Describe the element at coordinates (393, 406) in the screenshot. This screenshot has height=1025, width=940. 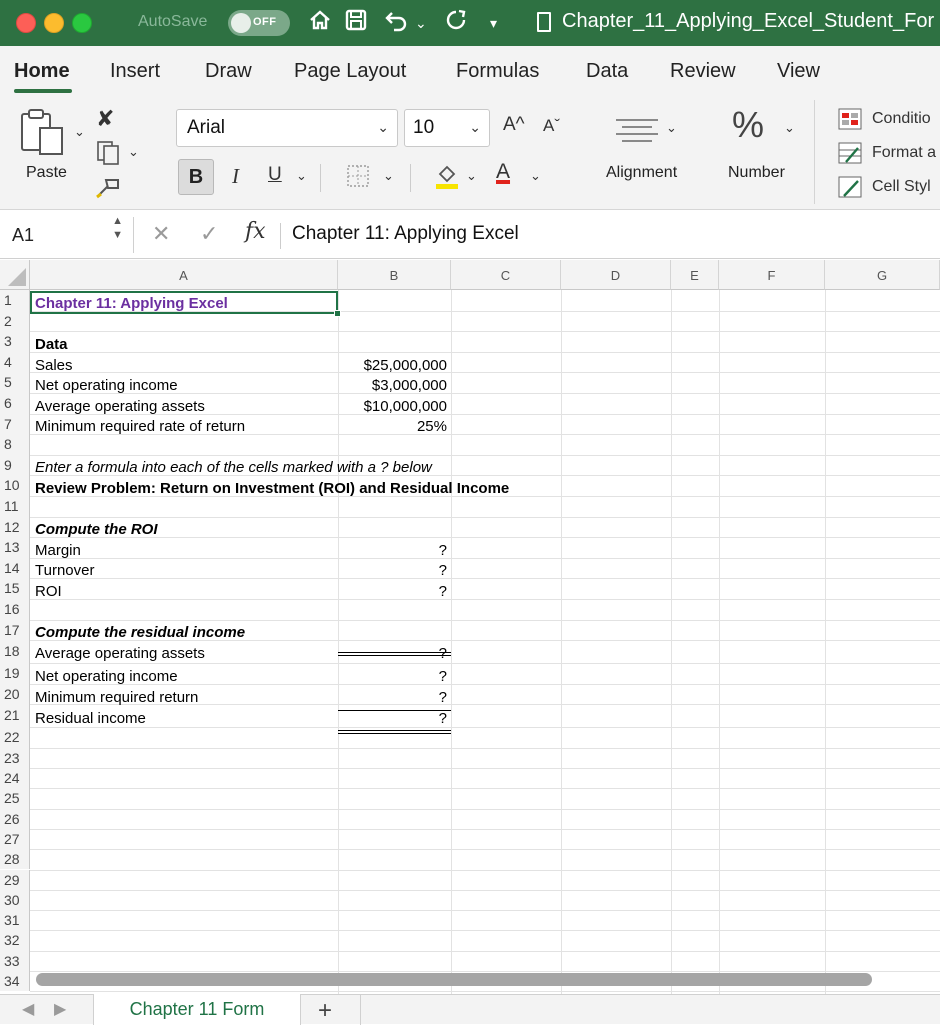
I see `cell-b6: $10,000,000` at that location.